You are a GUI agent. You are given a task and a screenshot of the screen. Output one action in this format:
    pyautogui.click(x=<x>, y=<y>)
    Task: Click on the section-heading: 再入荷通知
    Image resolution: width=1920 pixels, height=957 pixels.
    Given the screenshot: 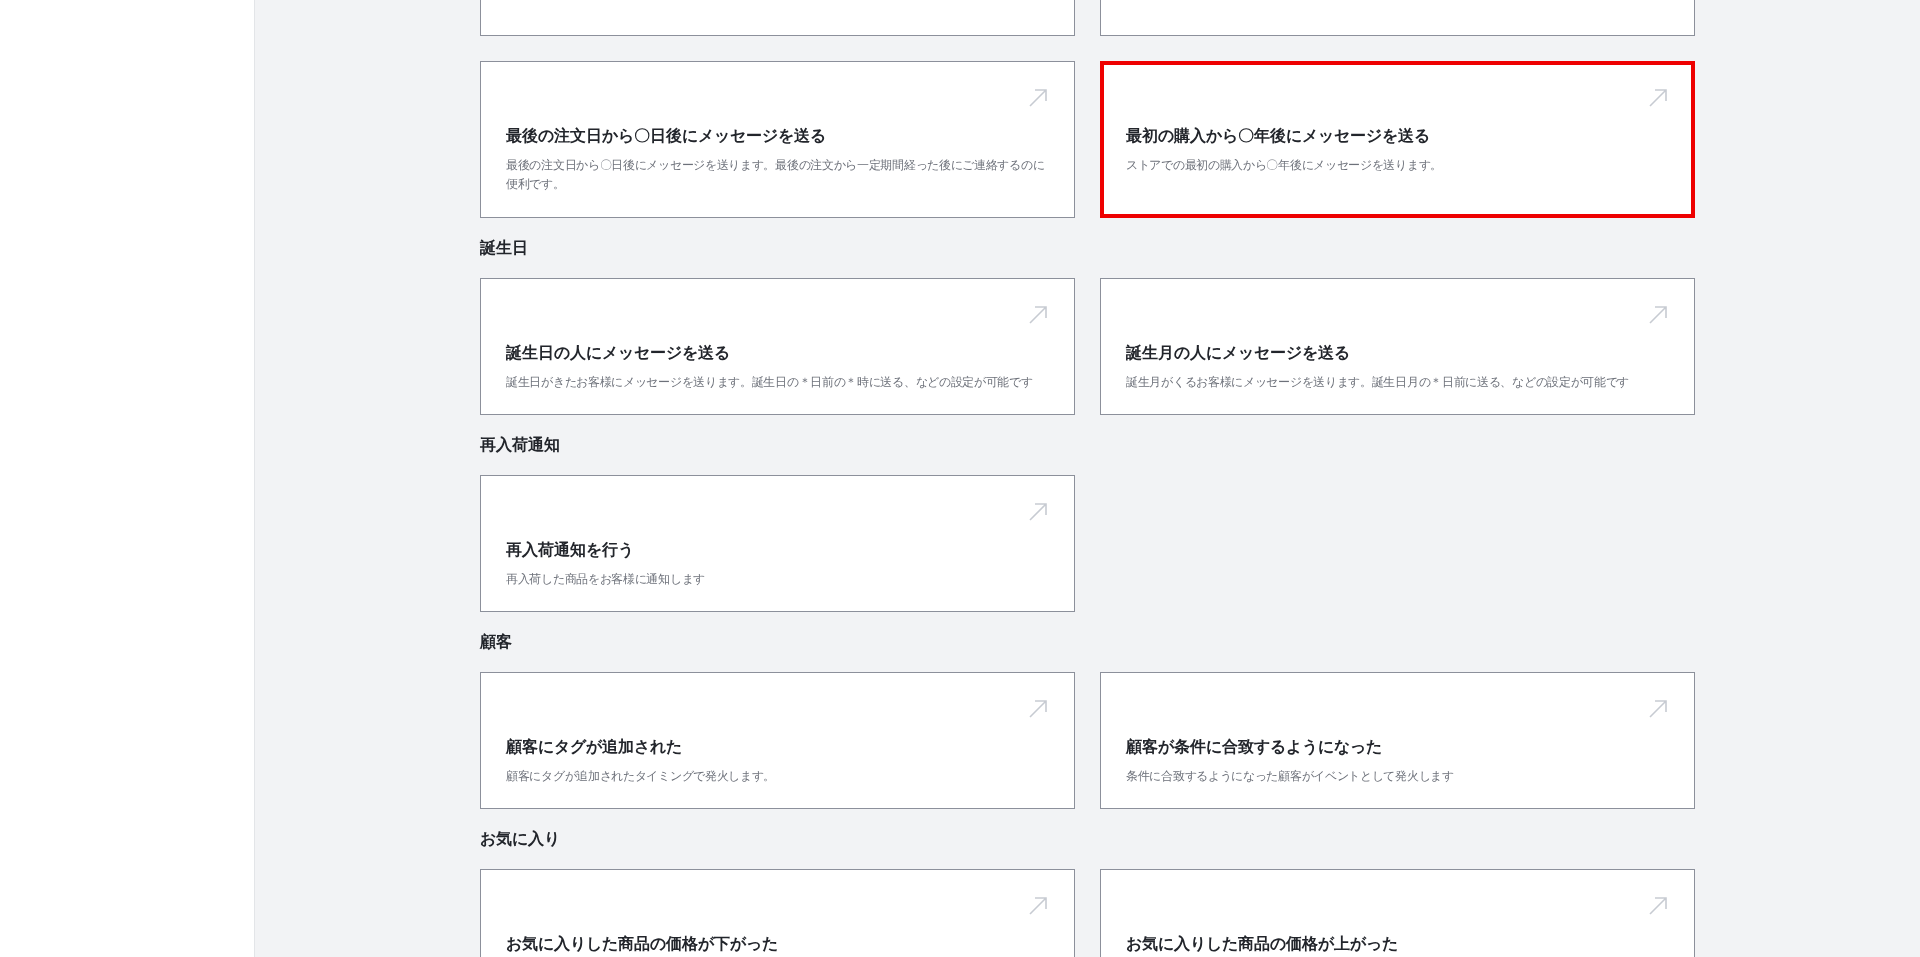 What is the action you would take?
    pyautogui.click(x=520, y=445)
    